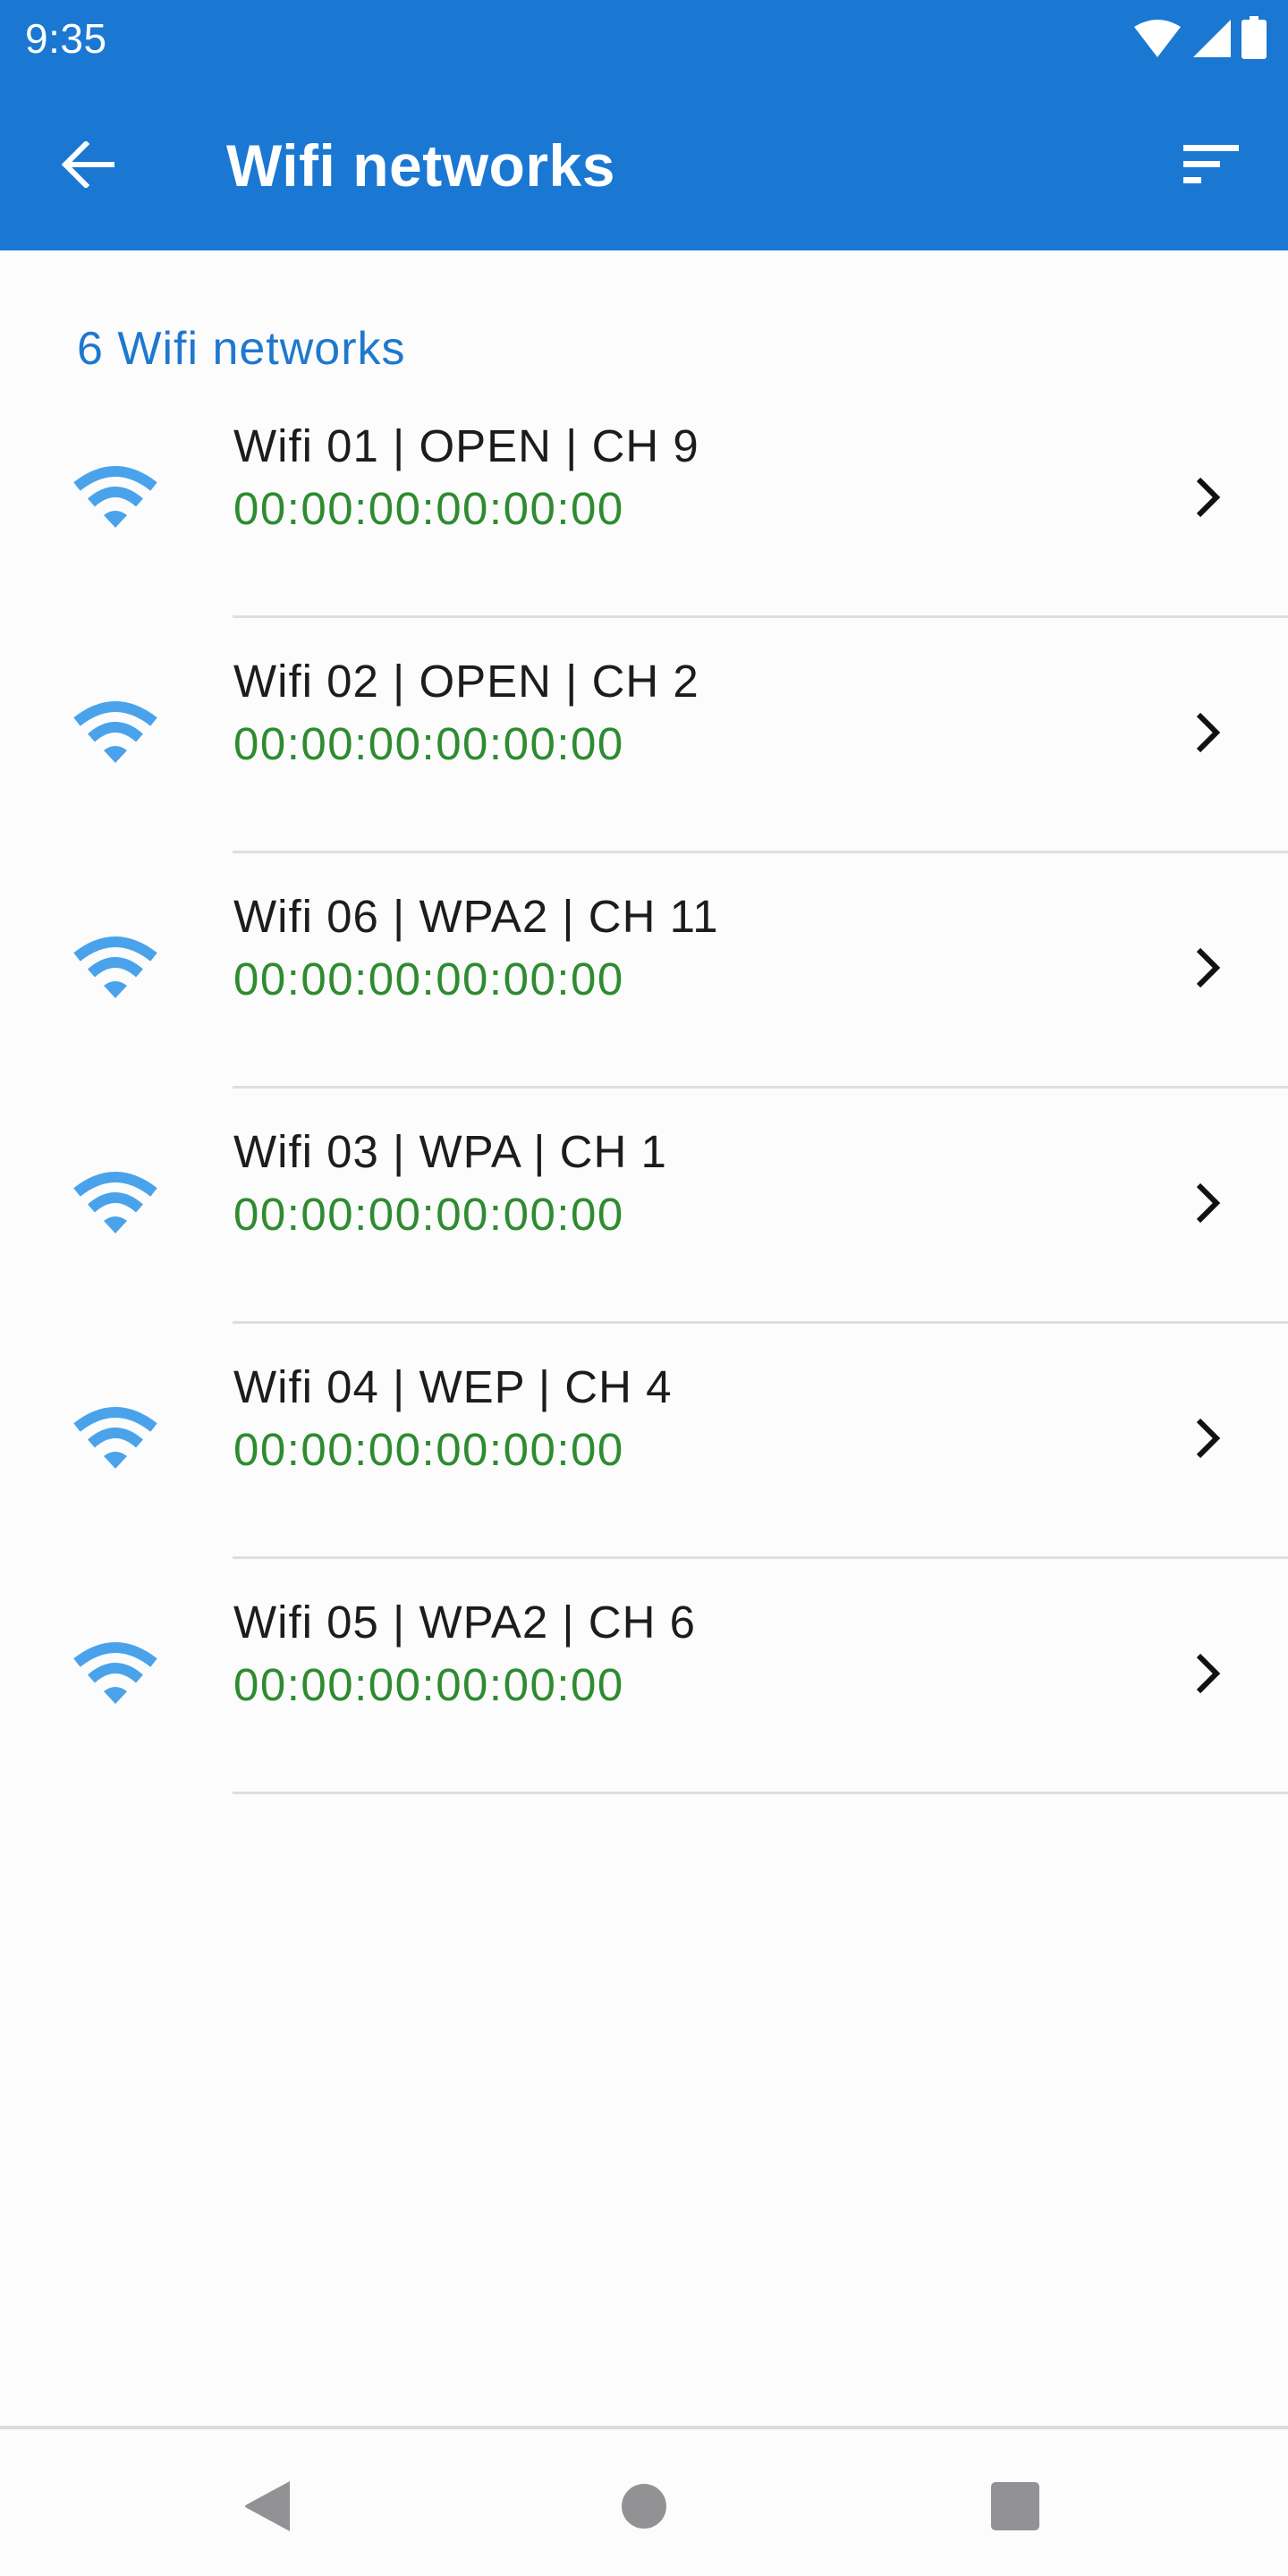 This screenshot has width=1288, height=2576. What do you see at coordinates (644, 2427) in the screenshot?
I see `nav-divider` at bounding box center [644, 2427].